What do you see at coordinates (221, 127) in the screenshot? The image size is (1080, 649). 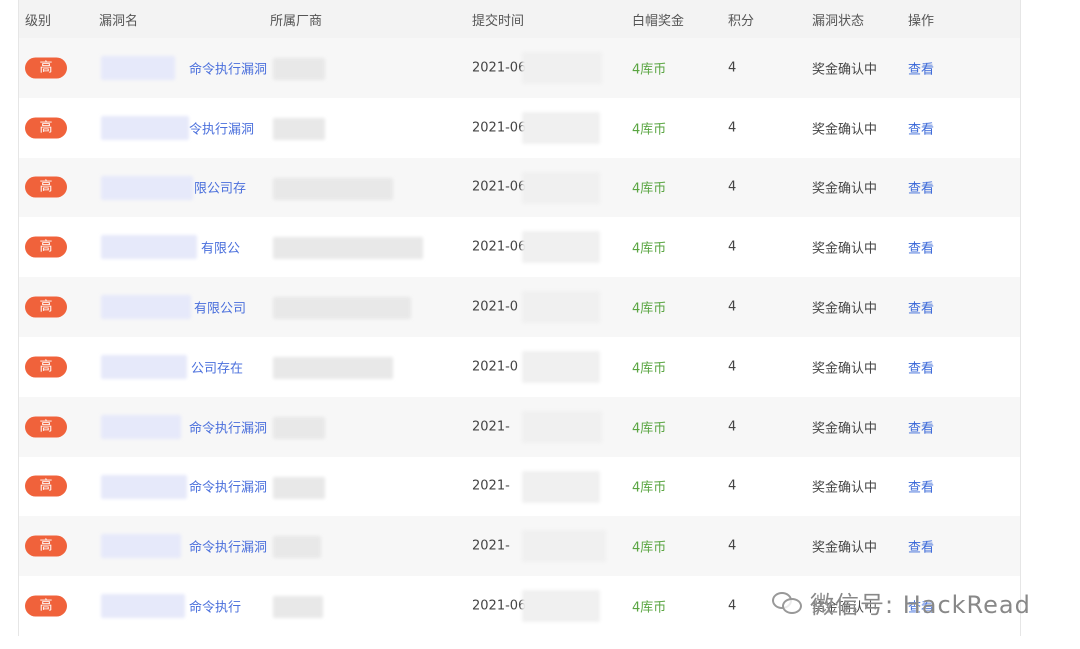 I see `vuln-name-link: 令执行漏洞` at bounding box center [221, 127].